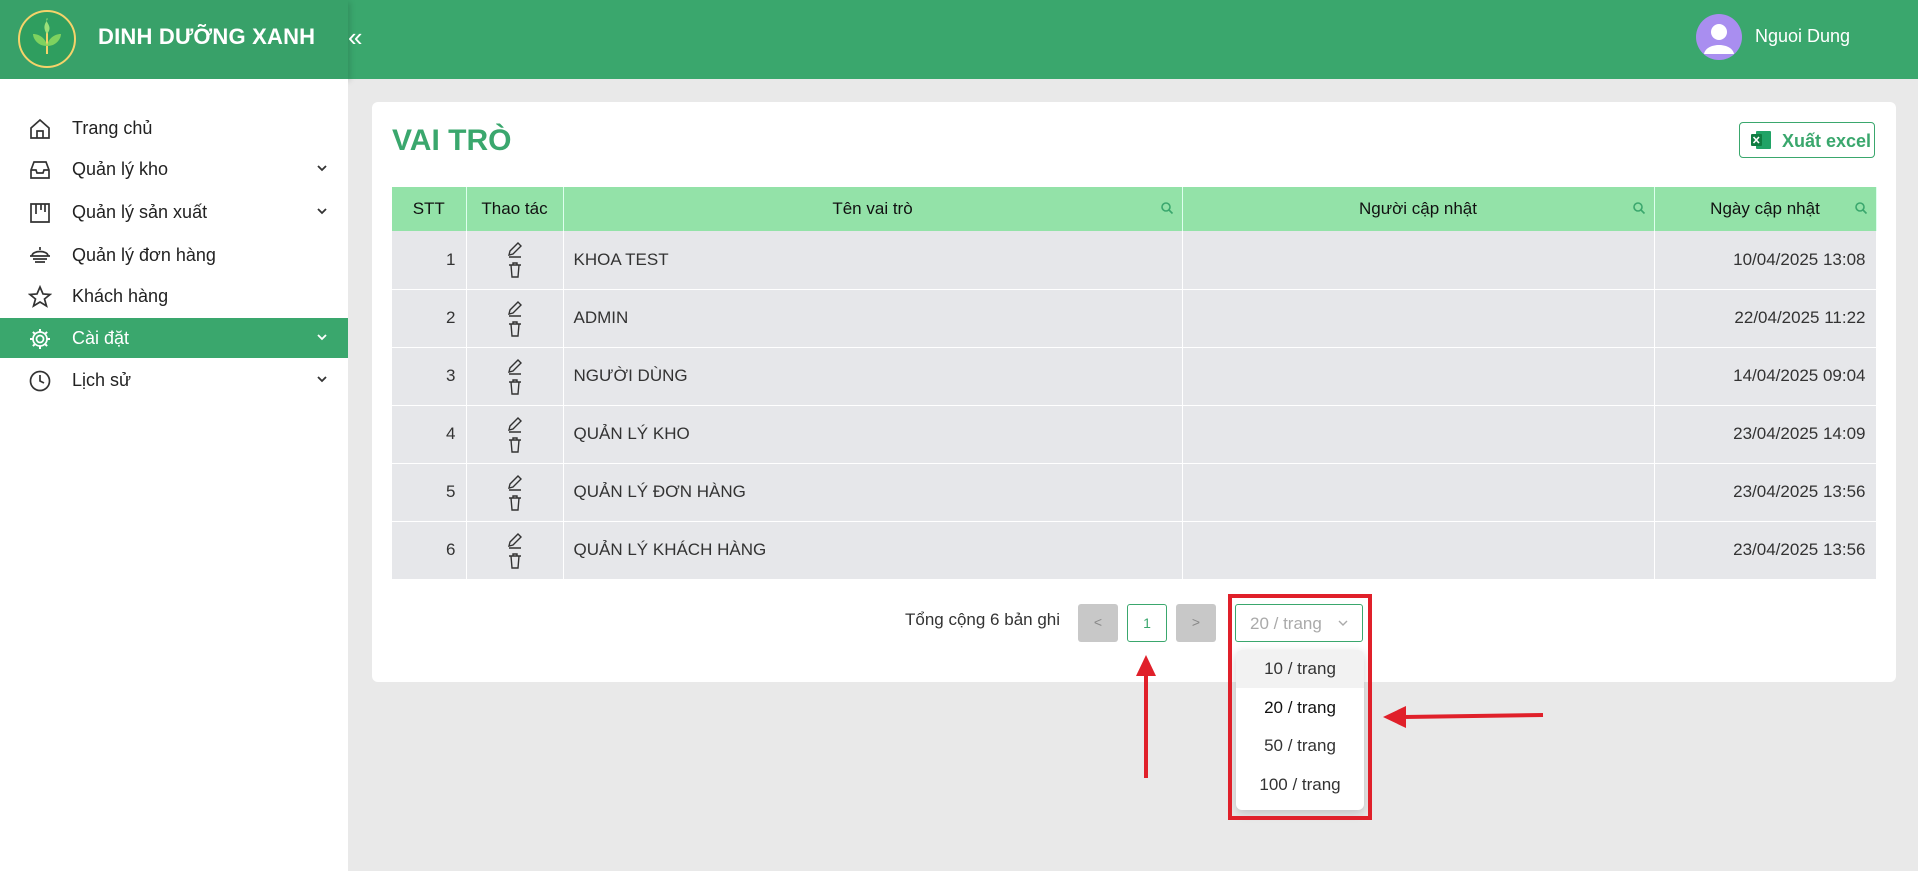 This screenshot has width=1918, height=871. Describe the element at coordinates (144, 255) in the screenshot. I see `sidebar-item-label: Quản lý đơn hàng` at that location.